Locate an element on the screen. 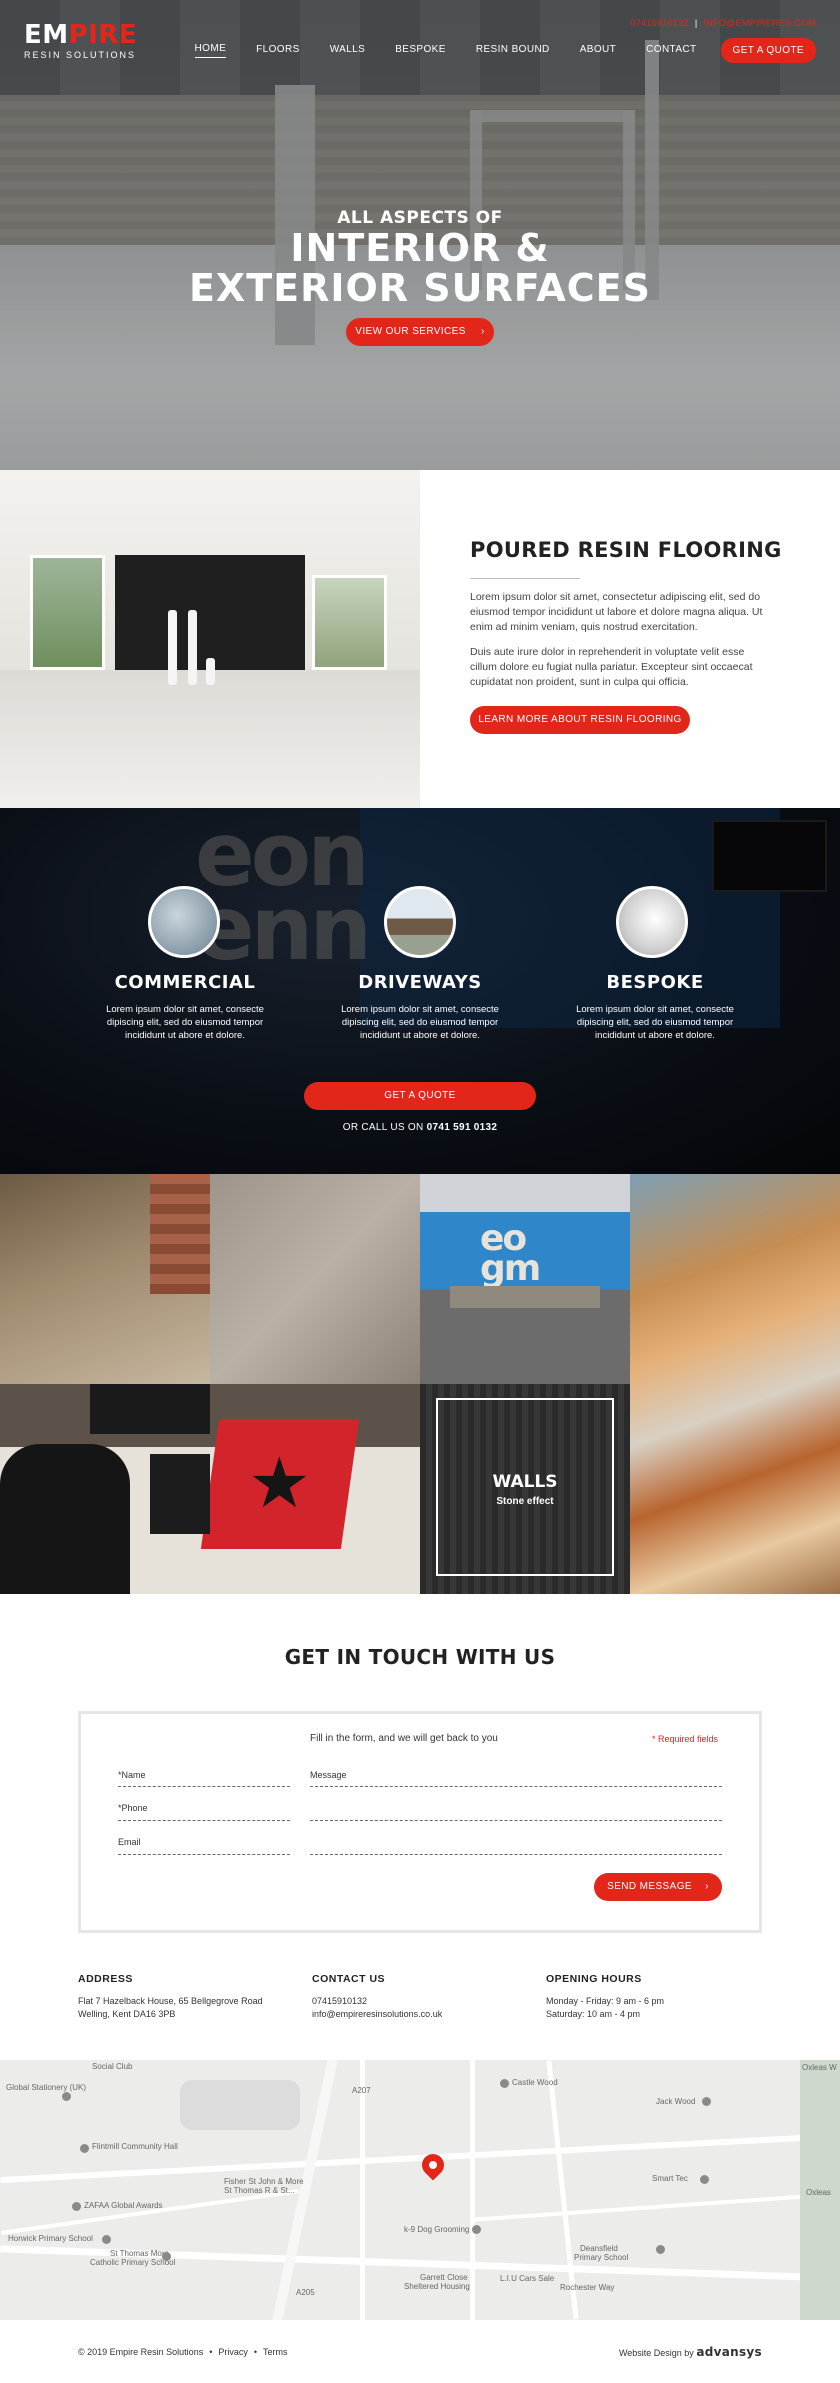  poured-title: POURED RESIN FLOORING is located at coordinates (626, 550).